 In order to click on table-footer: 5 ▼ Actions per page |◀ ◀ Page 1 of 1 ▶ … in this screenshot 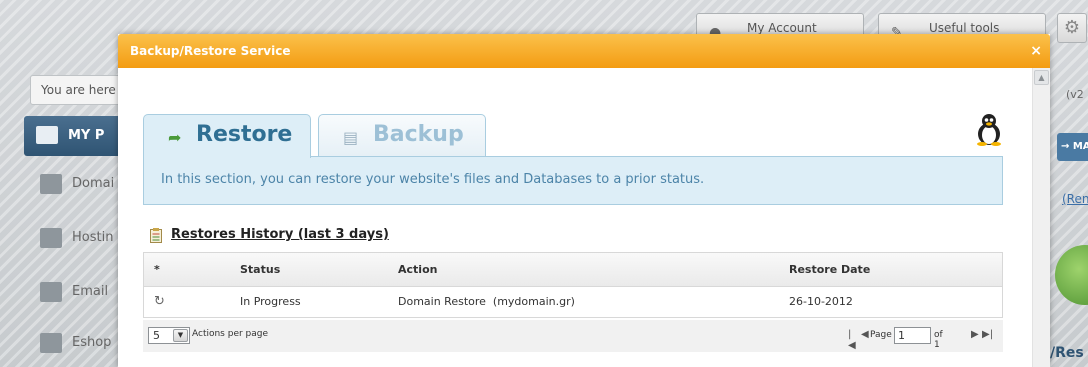, I will do `click(573, 336)`.